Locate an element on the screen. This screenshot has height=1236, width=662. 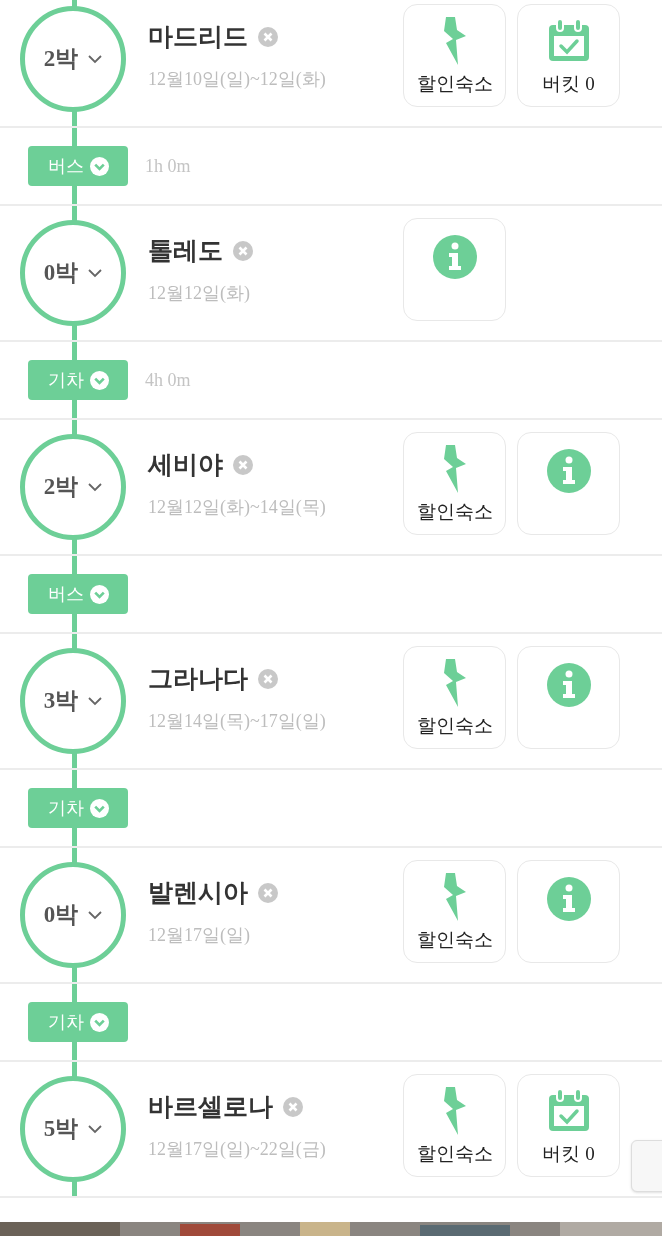
city-name: 바르셀로나 is located at coordinates (210, 1107).